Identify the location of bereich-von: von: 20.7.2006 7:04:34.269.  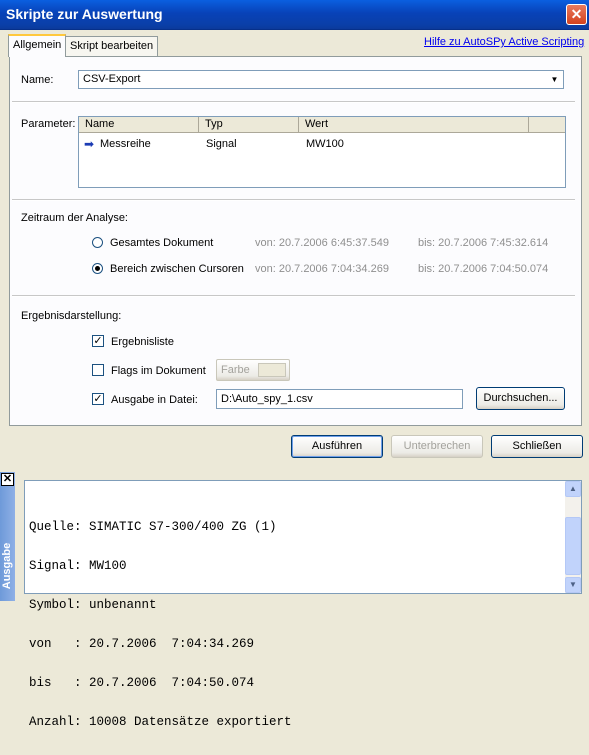
(322, 269).